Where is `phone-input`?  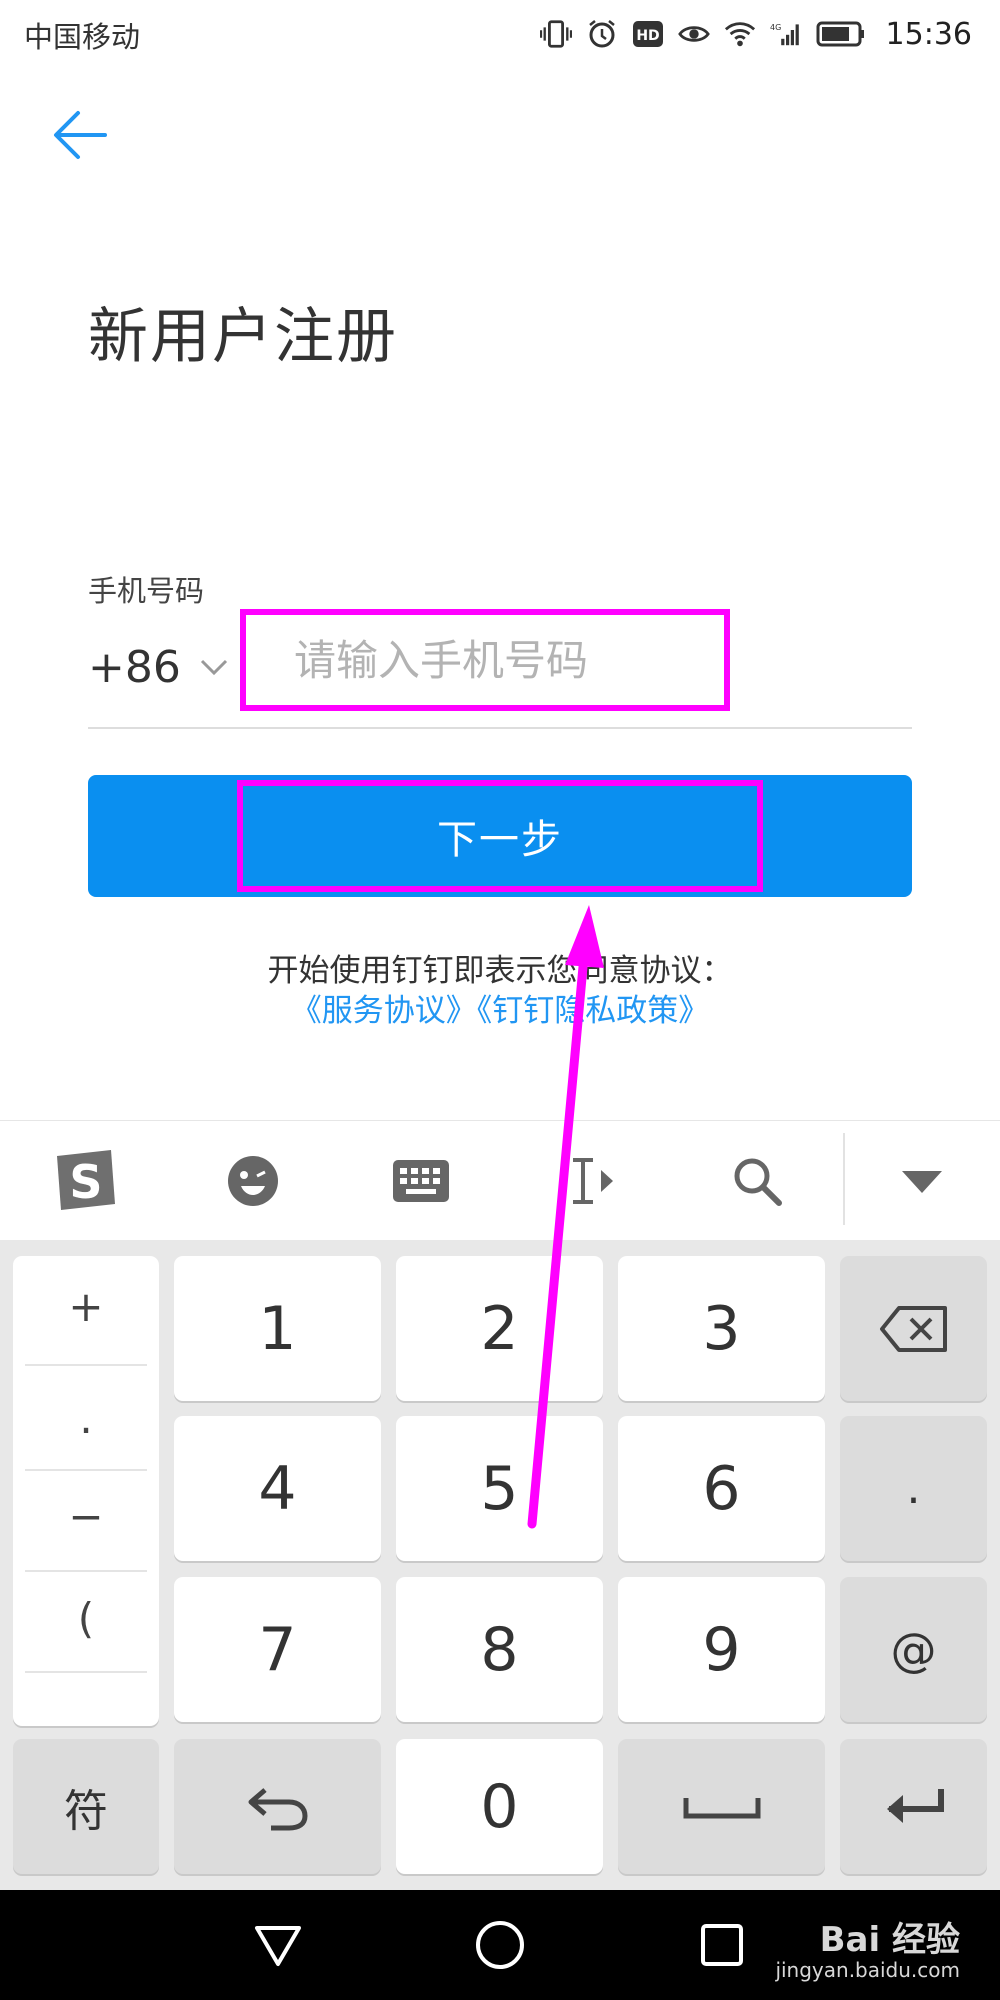
phone-input is located at coordinates (485, 660).